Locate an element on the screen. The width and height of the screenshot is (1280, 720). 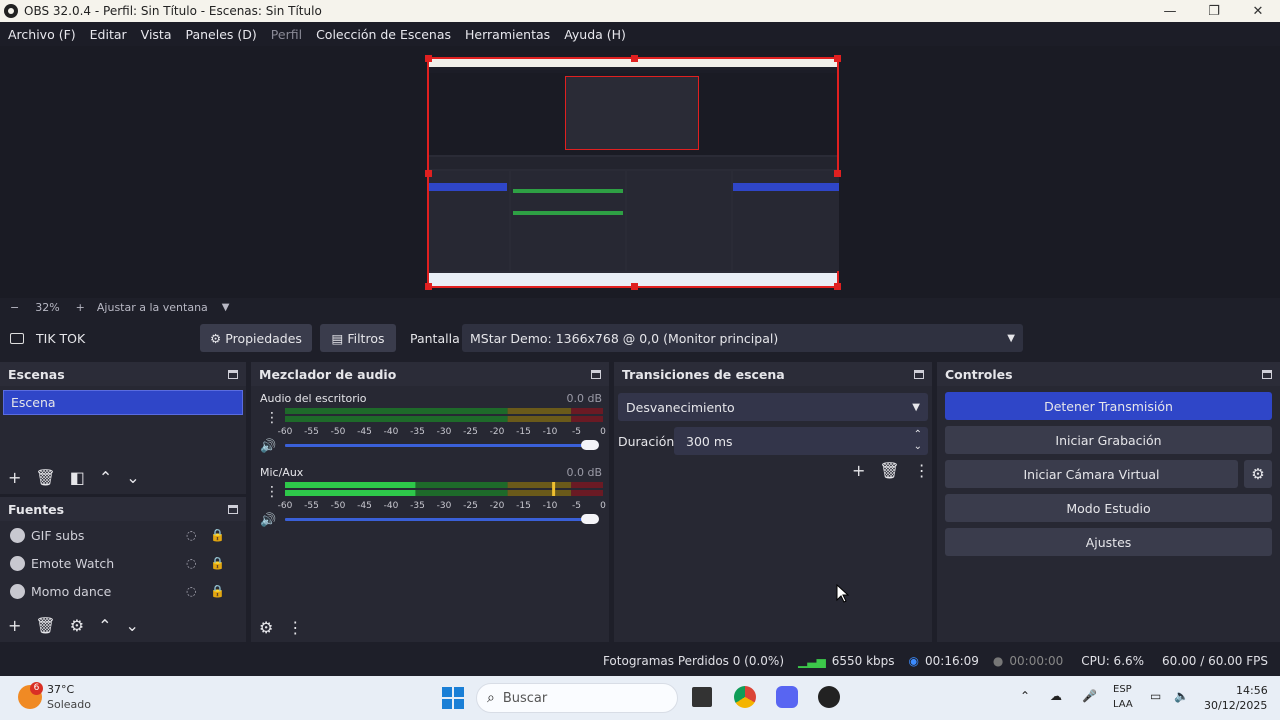
zoom-bar: − 32% + Ajustar a la ventana ▼ is located at coordinates (640, 307).